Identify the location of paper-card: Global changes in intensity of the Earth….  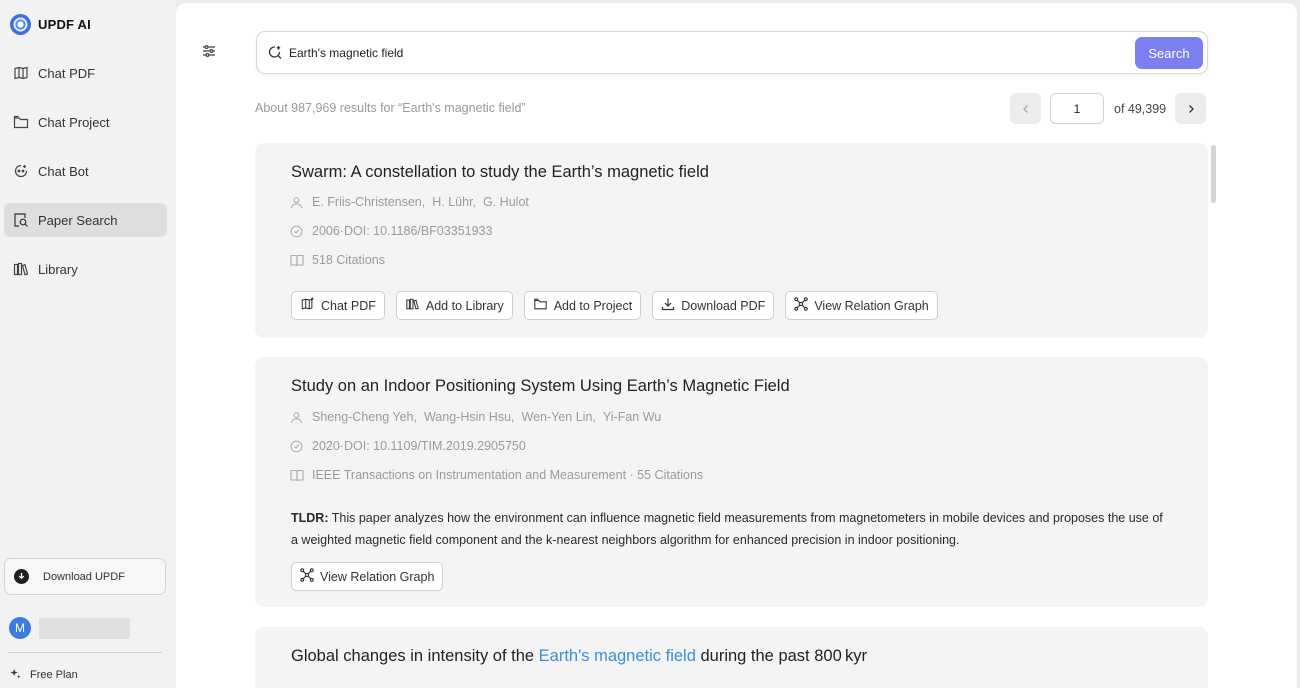
(731, 657).